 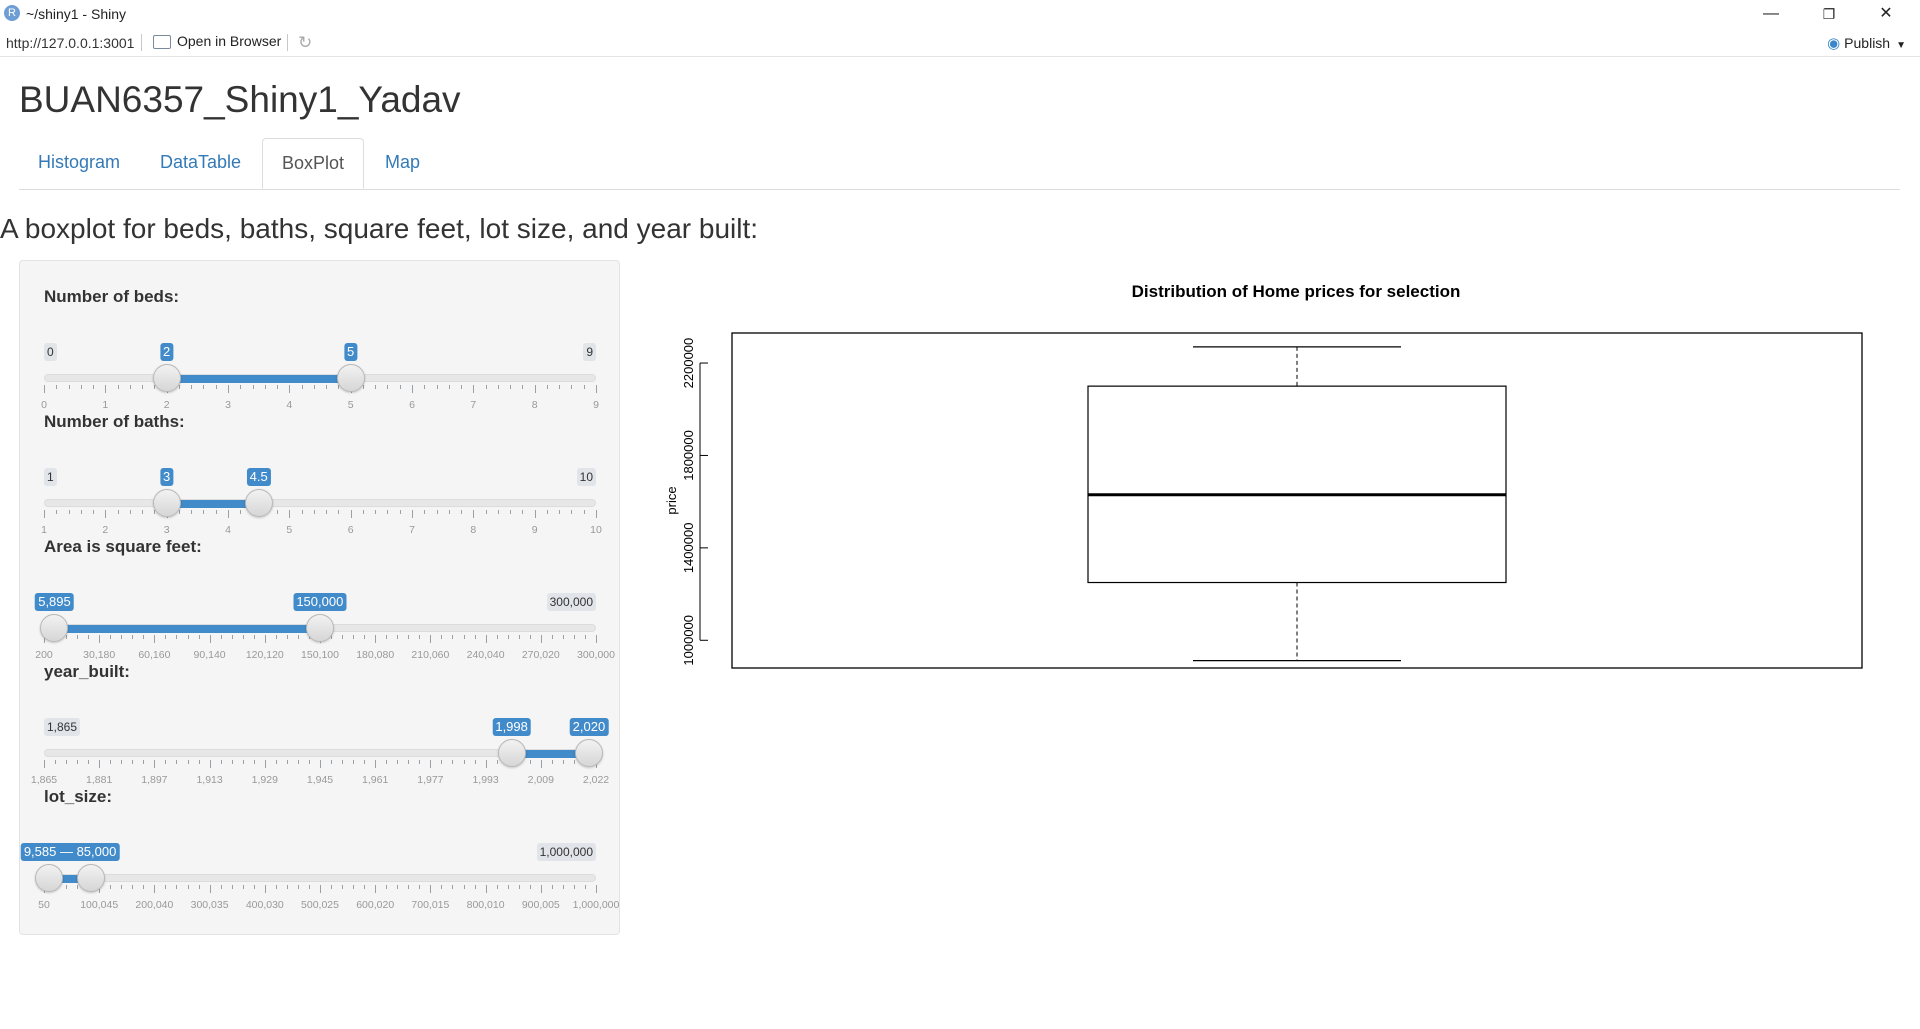 I want to click on slider-tick-label: 1,977, so click(x=430, y=780).